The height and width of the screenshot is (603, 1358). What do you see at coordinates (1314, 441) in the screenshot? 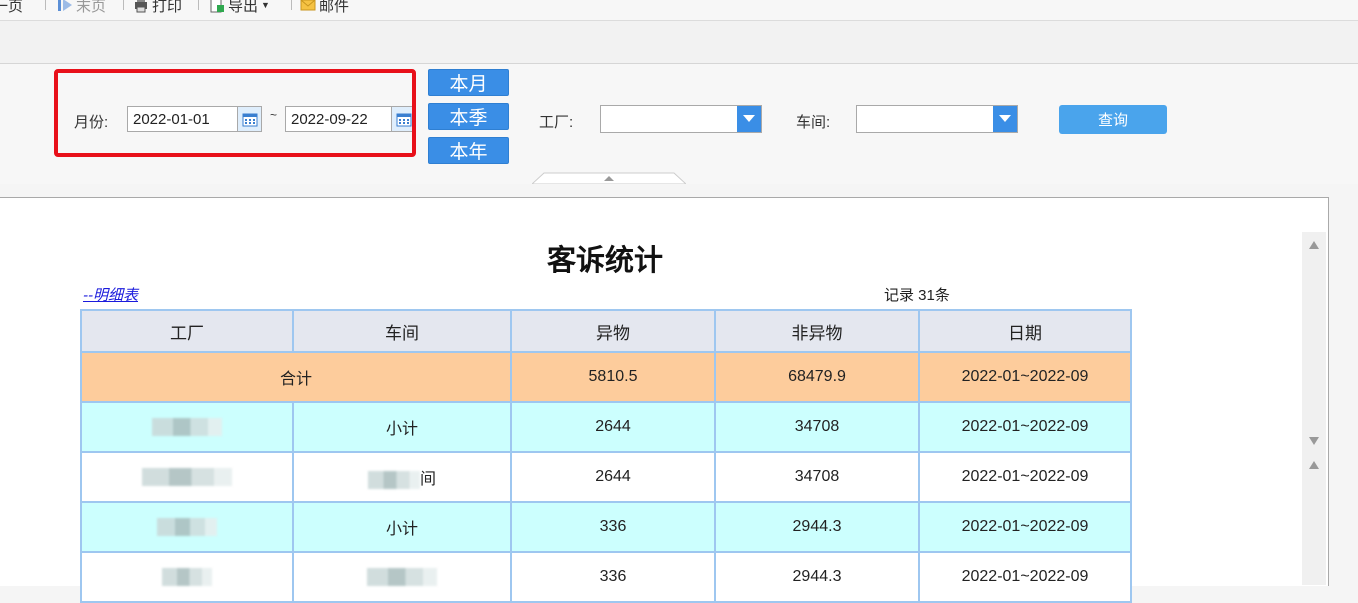
I see `scroll-down-icon` at bounding box center [1314, 441].